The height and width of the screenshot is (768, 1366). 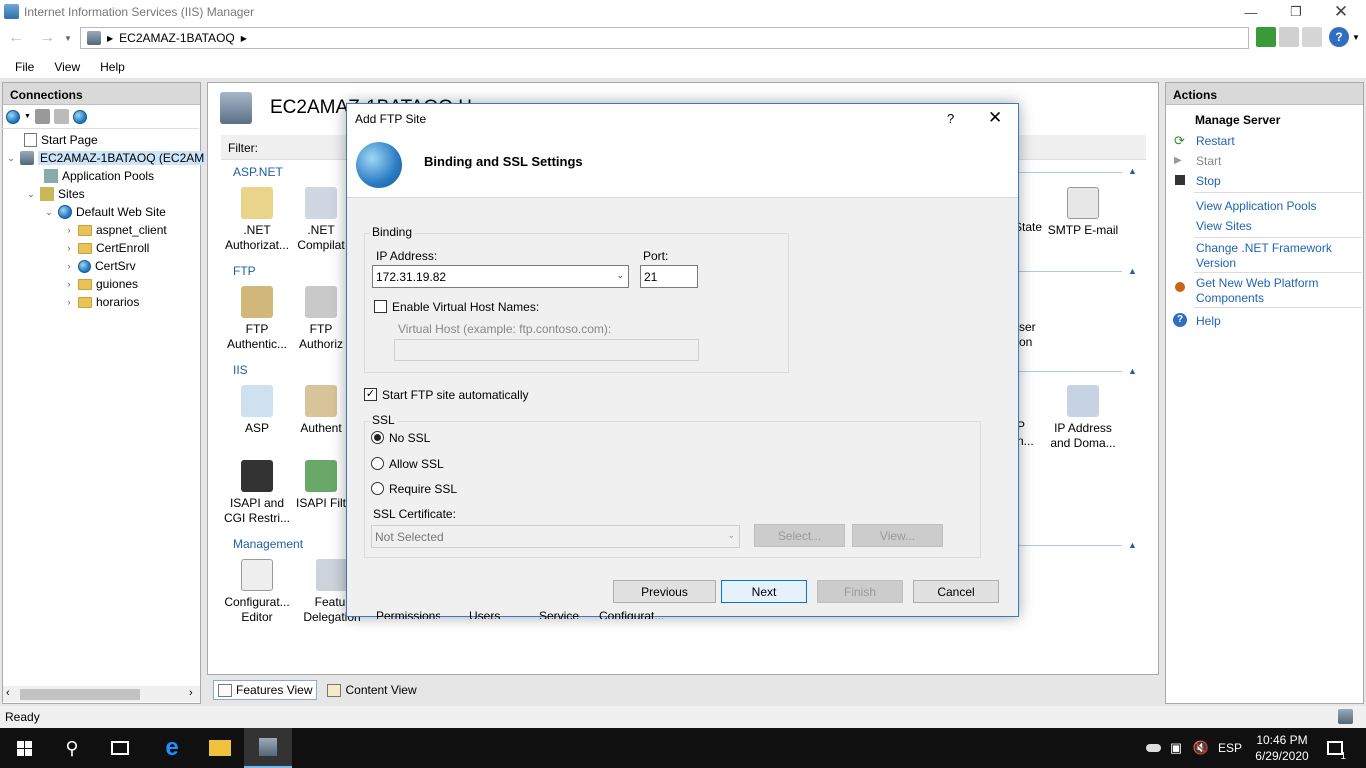 I want to click on feature-ftp-user-isolation: ser on, so click(x=1029, y=335).